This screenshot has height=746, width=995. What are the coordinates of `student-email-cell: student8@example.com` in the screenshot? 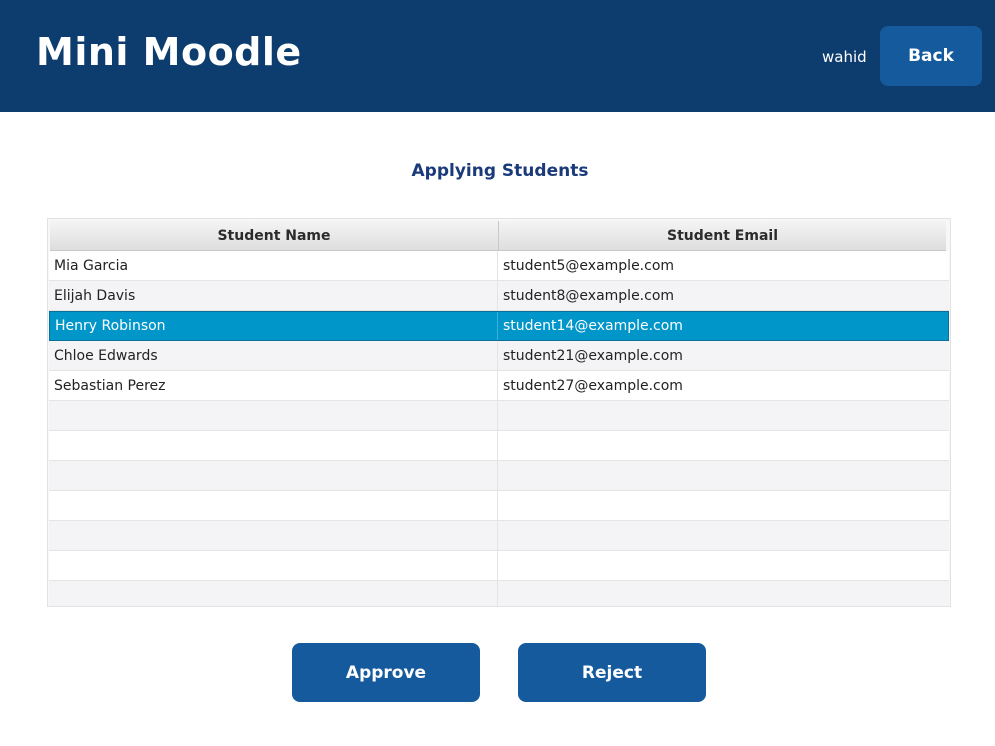 It's located at (589, 295).